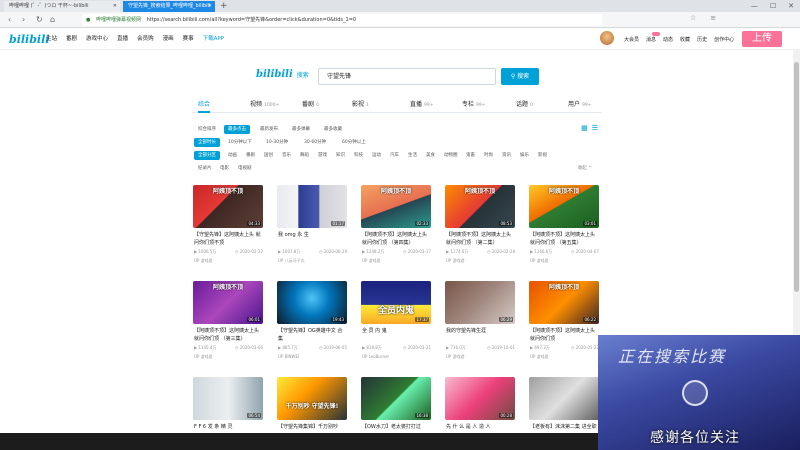 The image size is (800, 450). I want to click on video-thumbnail: 全员内鬼 17:37, so click(396, 302).